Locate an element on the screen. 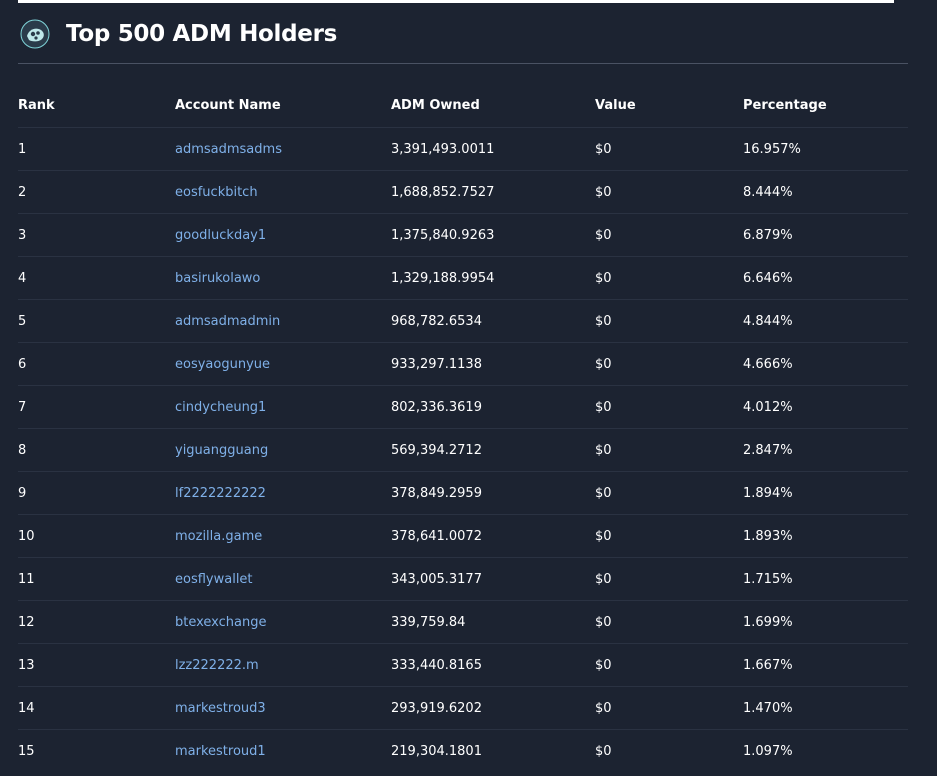 Image resolution: width=937 pixels, height=776 pixels. percentage-cell: 16.957% is located at coordinates (825, 149).